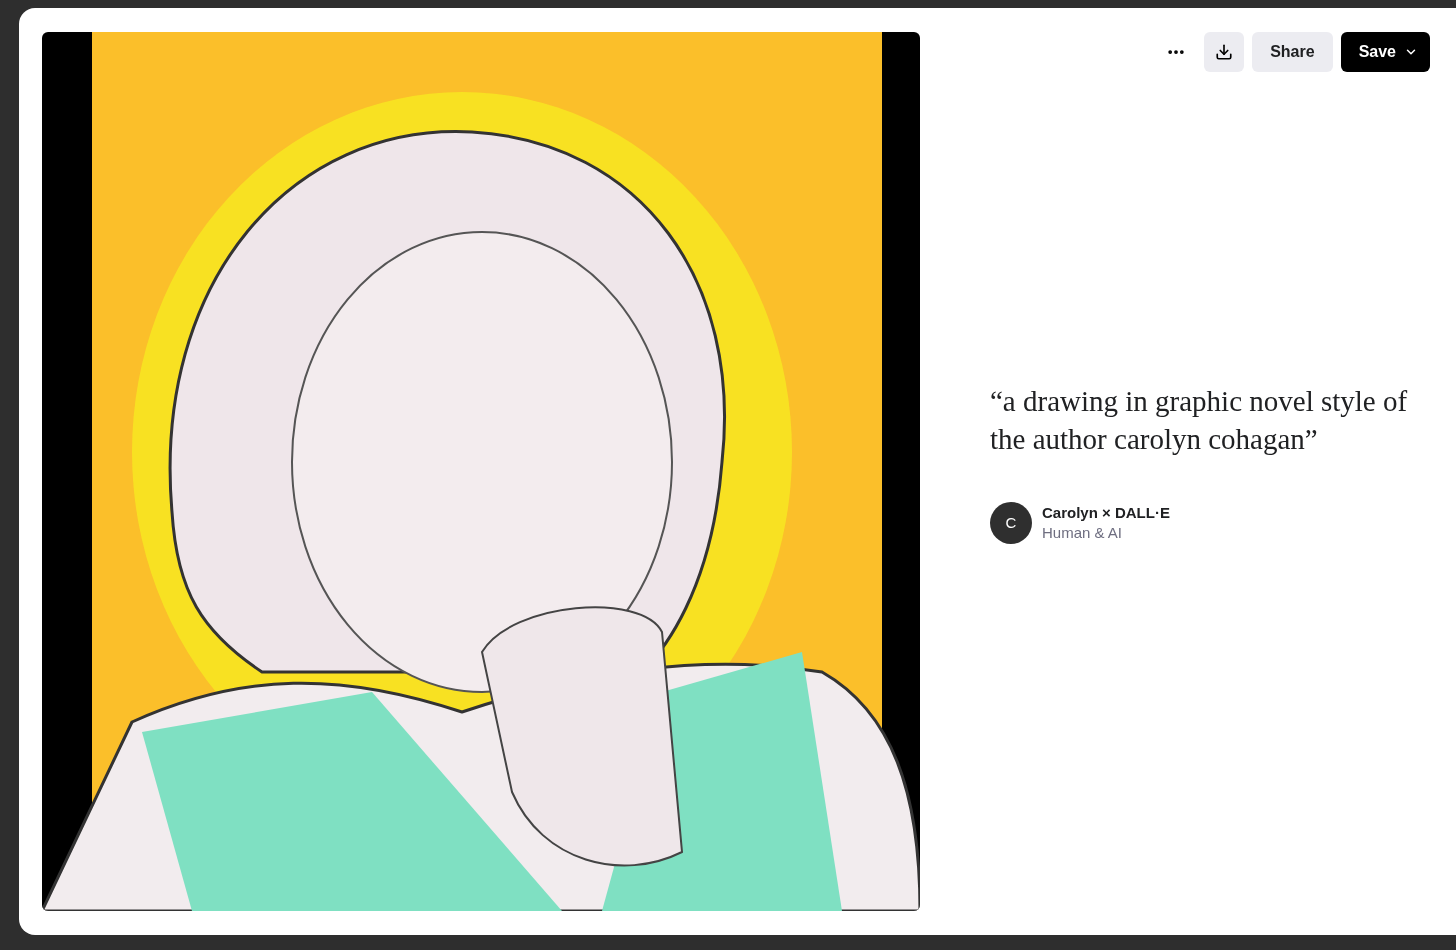  I want to click on download-button, so click(1224, 52).